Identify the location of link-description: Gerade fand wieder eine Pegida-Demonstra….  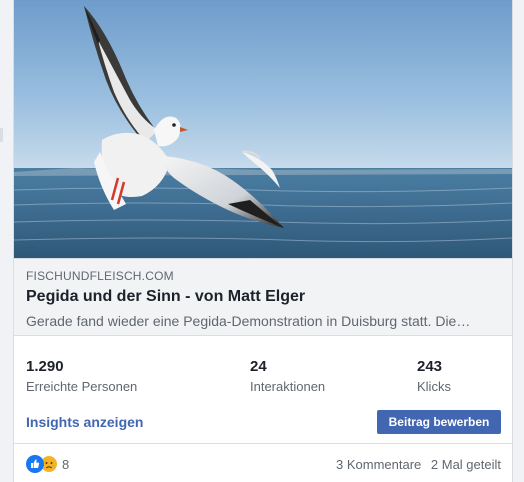
(248, 321).